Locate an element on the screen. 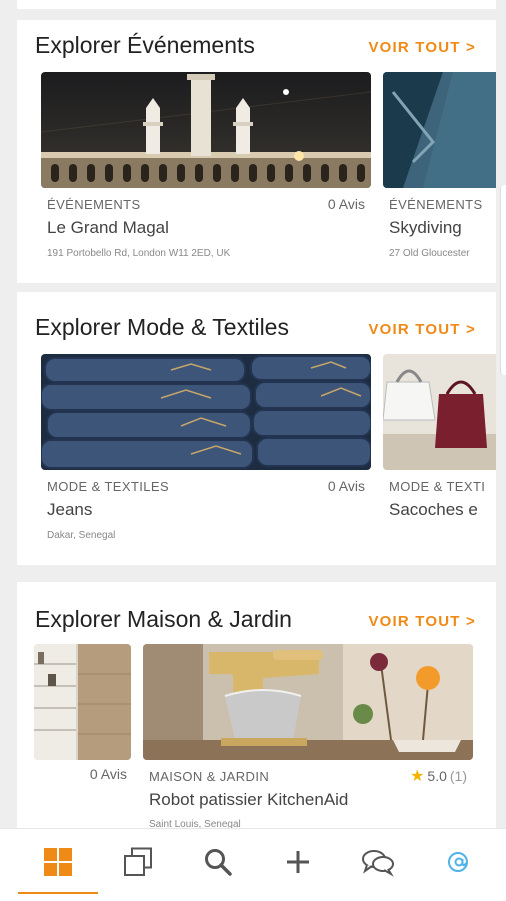  nav-add is located at coordinates (298, 862).